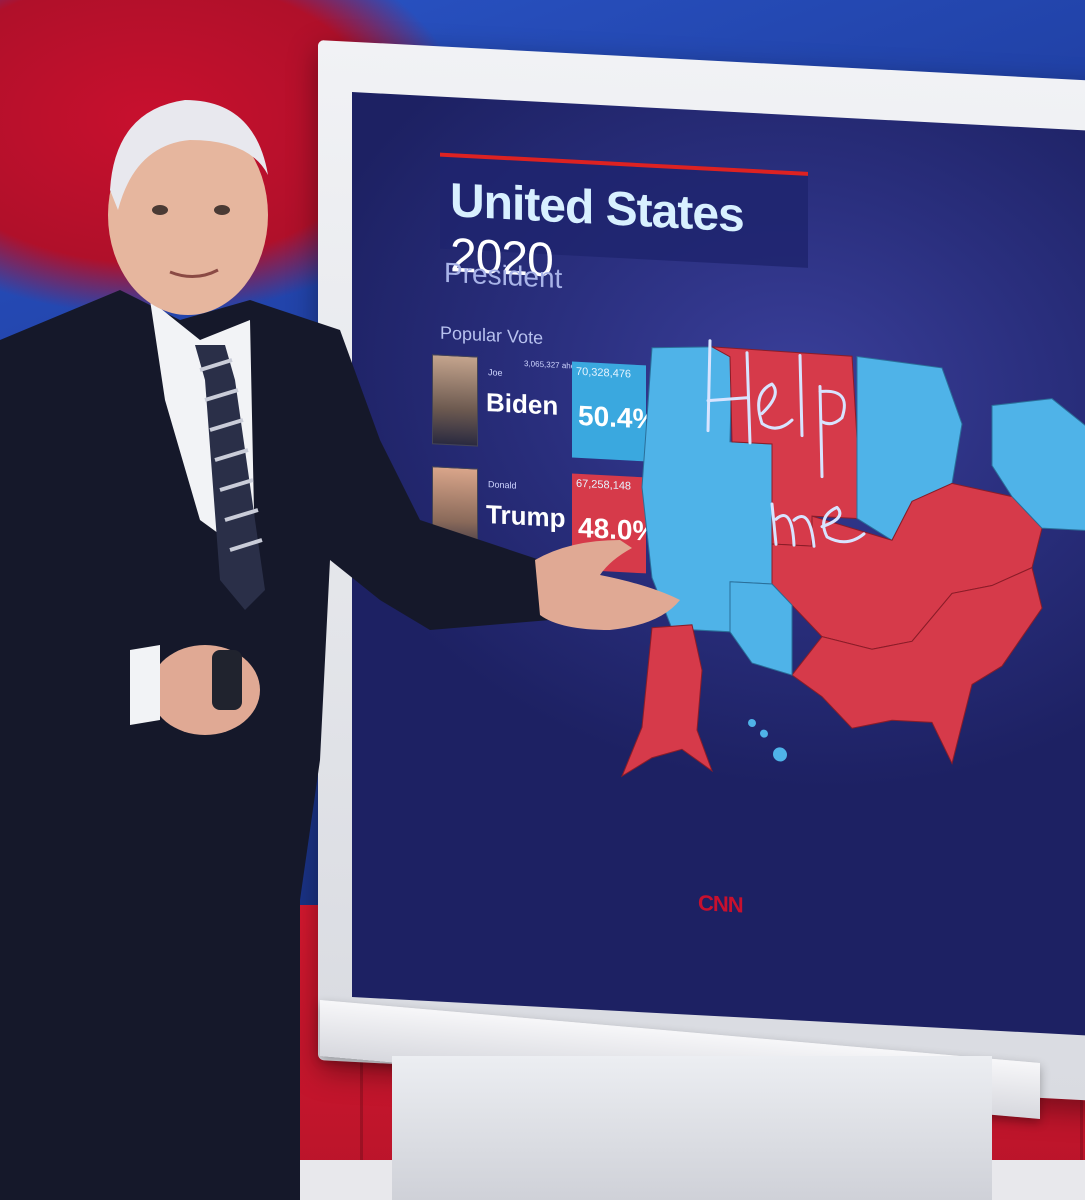  I want to click on remote-clicker, so click(227, 680).